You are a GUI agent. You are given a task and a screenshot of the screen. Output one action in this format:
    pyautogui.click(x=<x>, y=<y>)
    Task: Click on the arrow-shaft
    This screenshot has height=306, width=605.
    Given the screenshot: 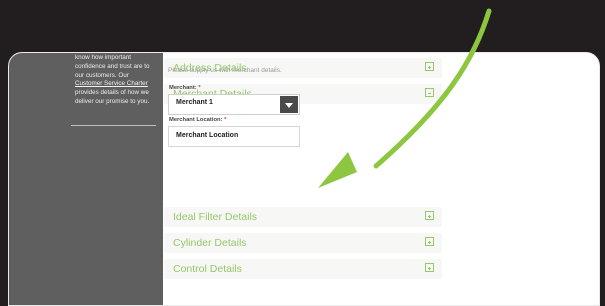 What is the action you would take?
    pyautogui.click(x=432, y=88)
    